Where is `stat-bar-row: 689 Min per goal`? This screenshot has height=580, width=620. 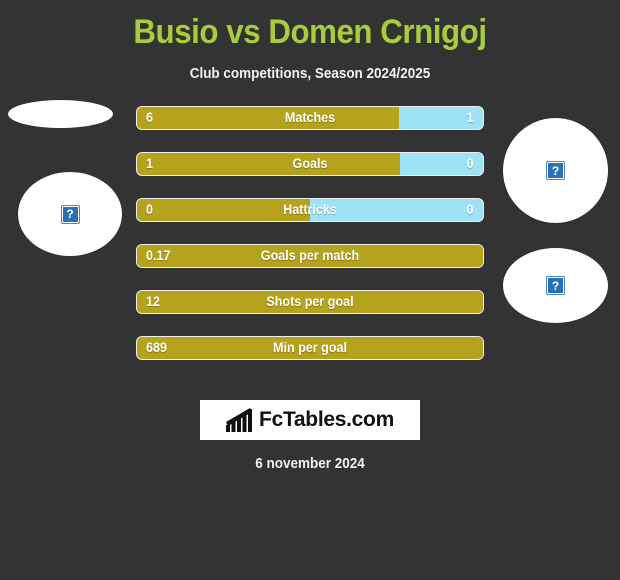
stat-bar-row: 689 Min per goal is located at coordinates (310, 348).